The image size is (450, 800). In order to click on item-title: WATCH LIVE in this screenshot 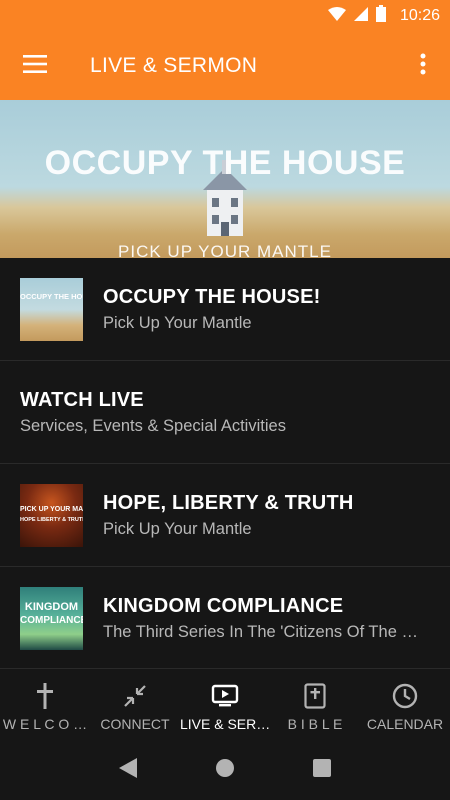, I will do `click(82, 399)`.